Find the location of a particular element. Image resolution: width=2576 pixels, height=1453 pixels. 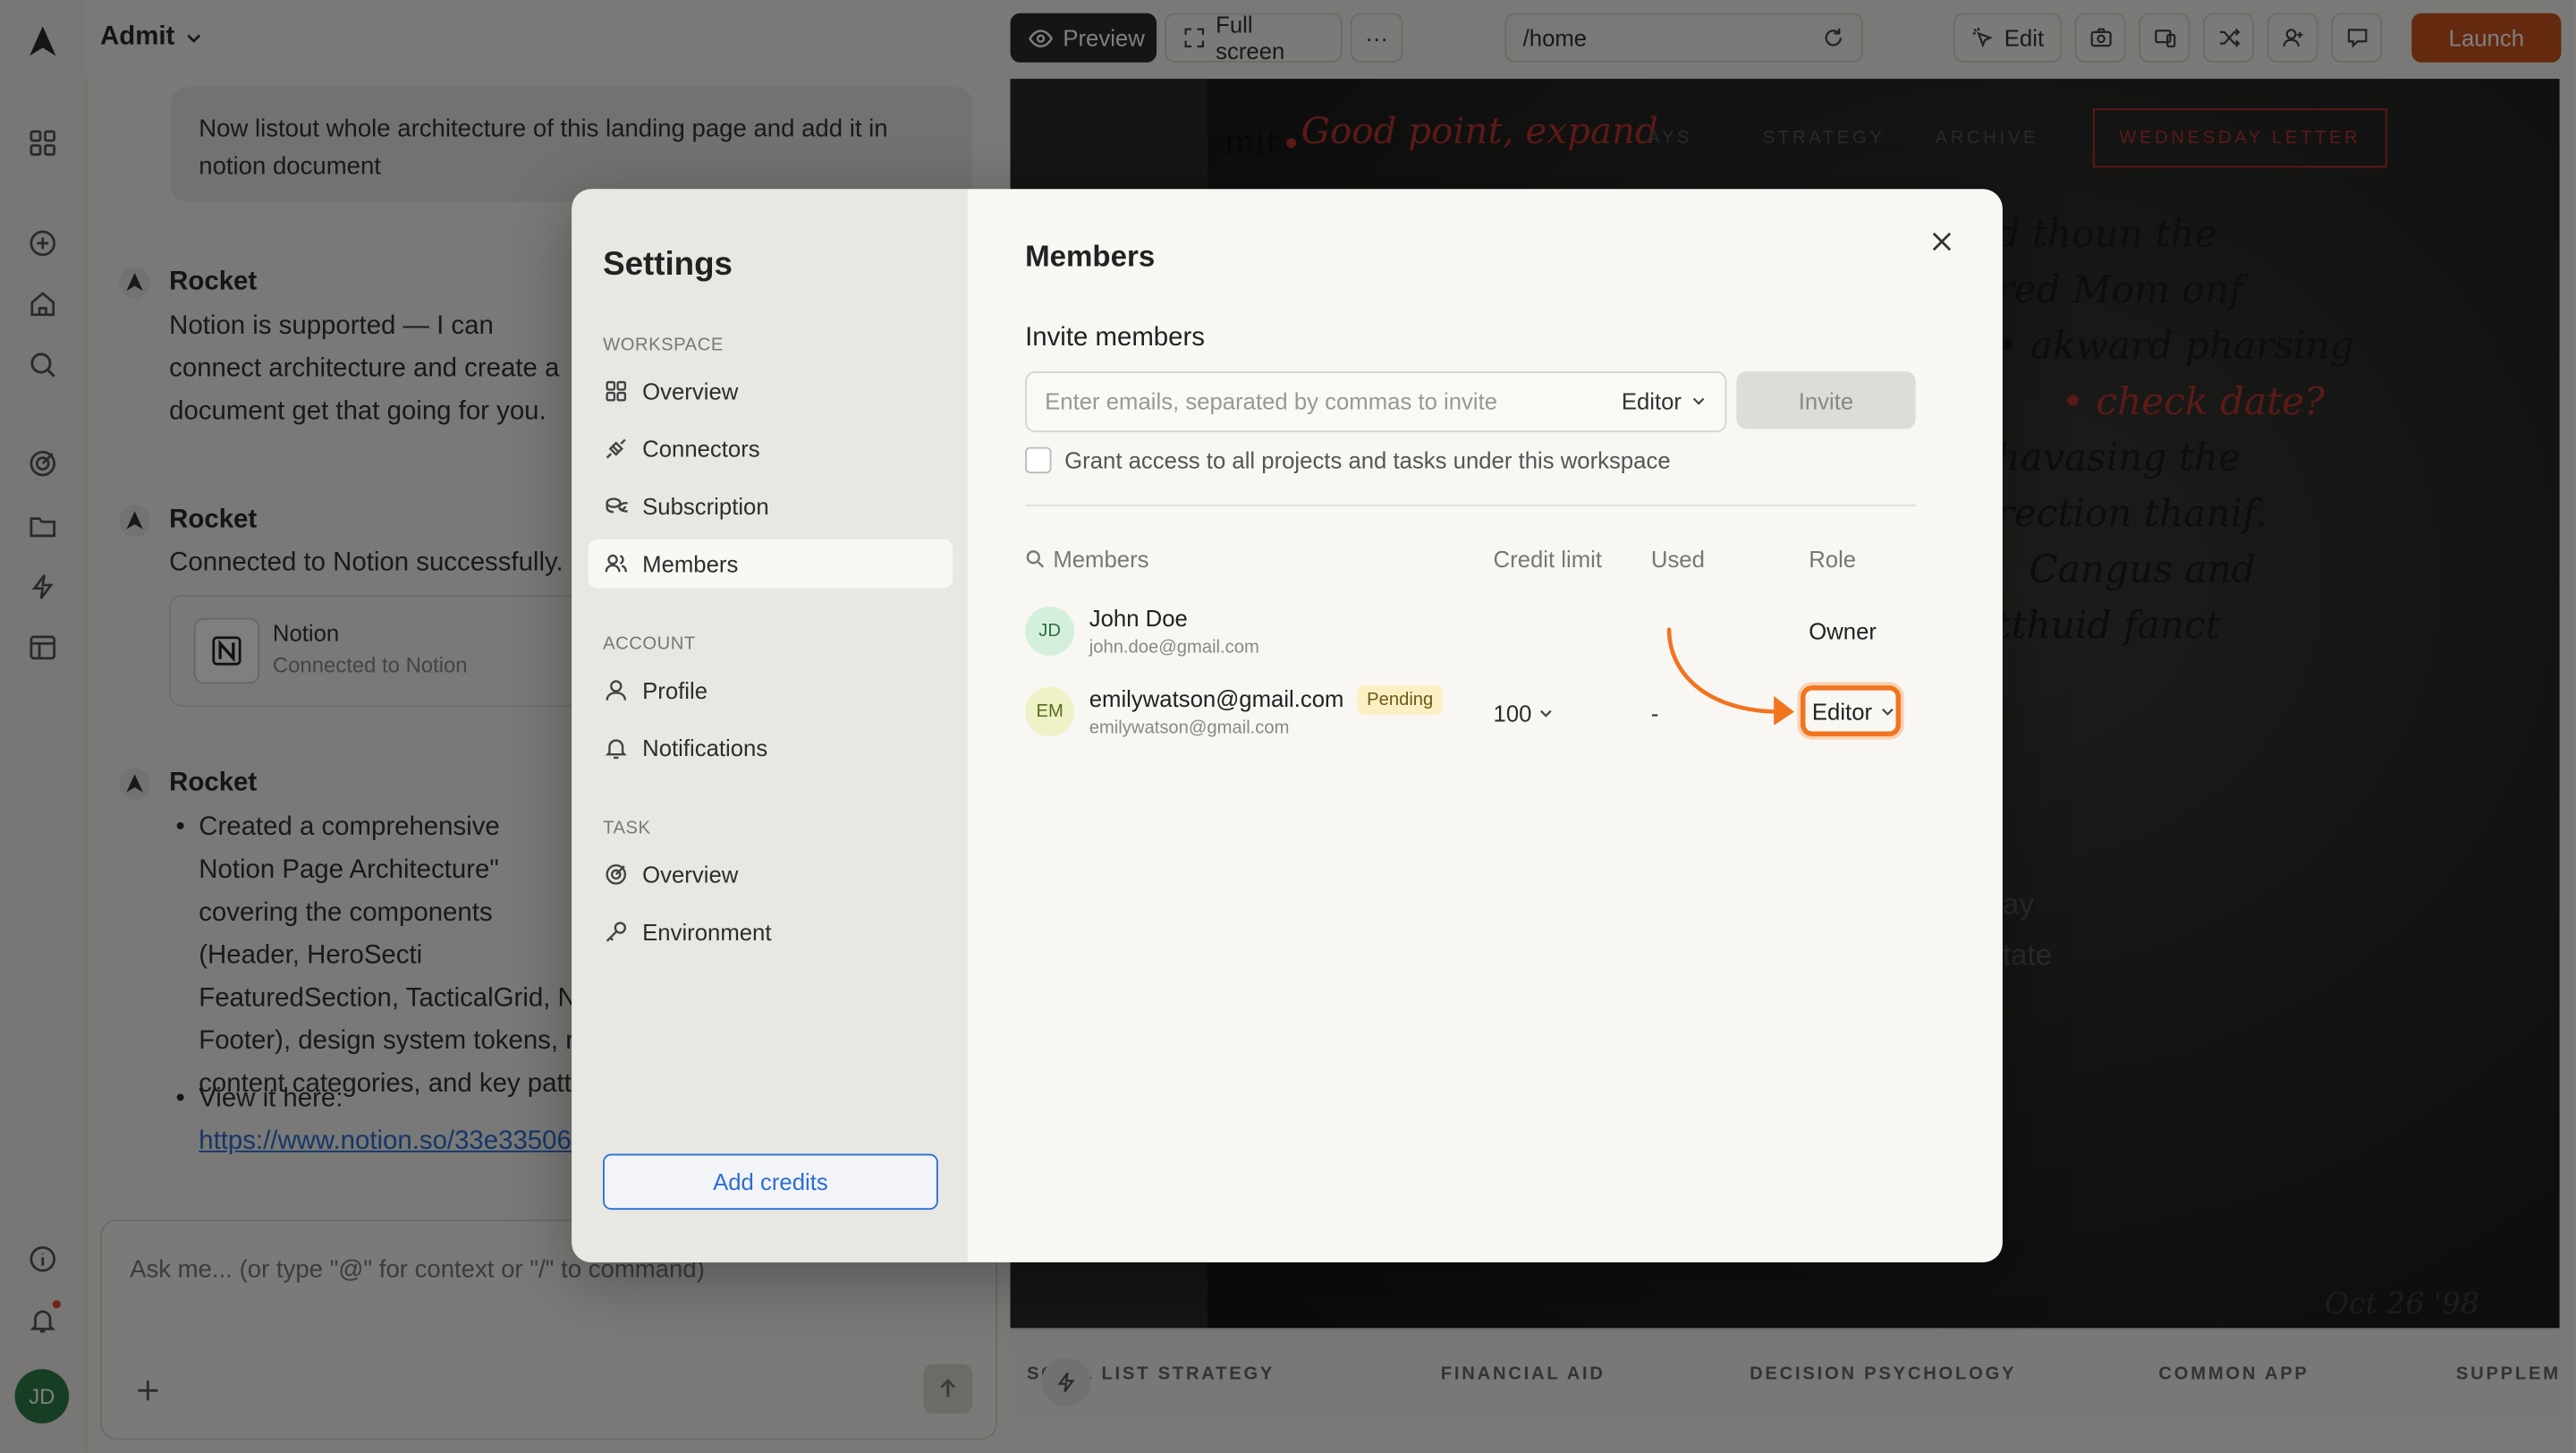

add-credits-button: Add credits is located at coordinates (770, 1182).